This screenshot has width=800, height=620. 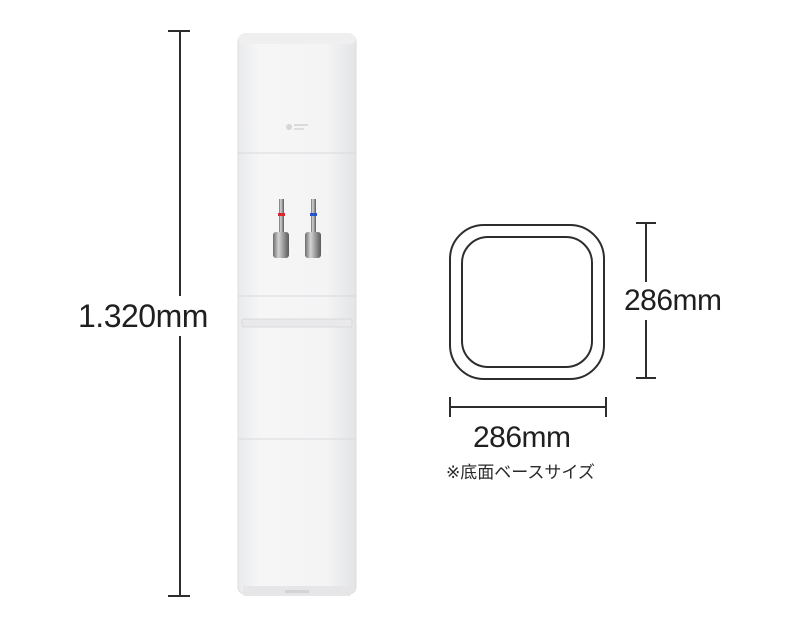 I want to click on height-dimension-bottom-tick, so click(x=179, y=596).